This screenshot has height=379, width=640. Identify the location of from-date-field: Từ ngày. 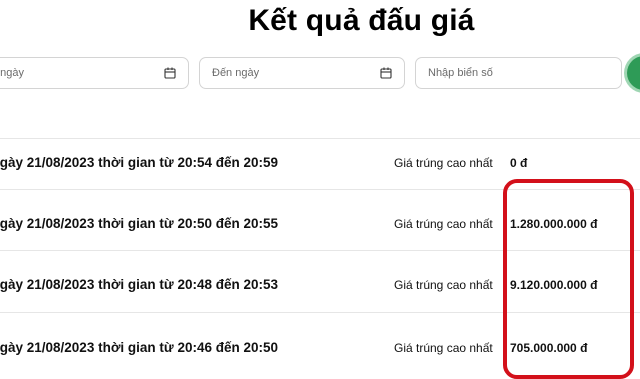
(94, 73).